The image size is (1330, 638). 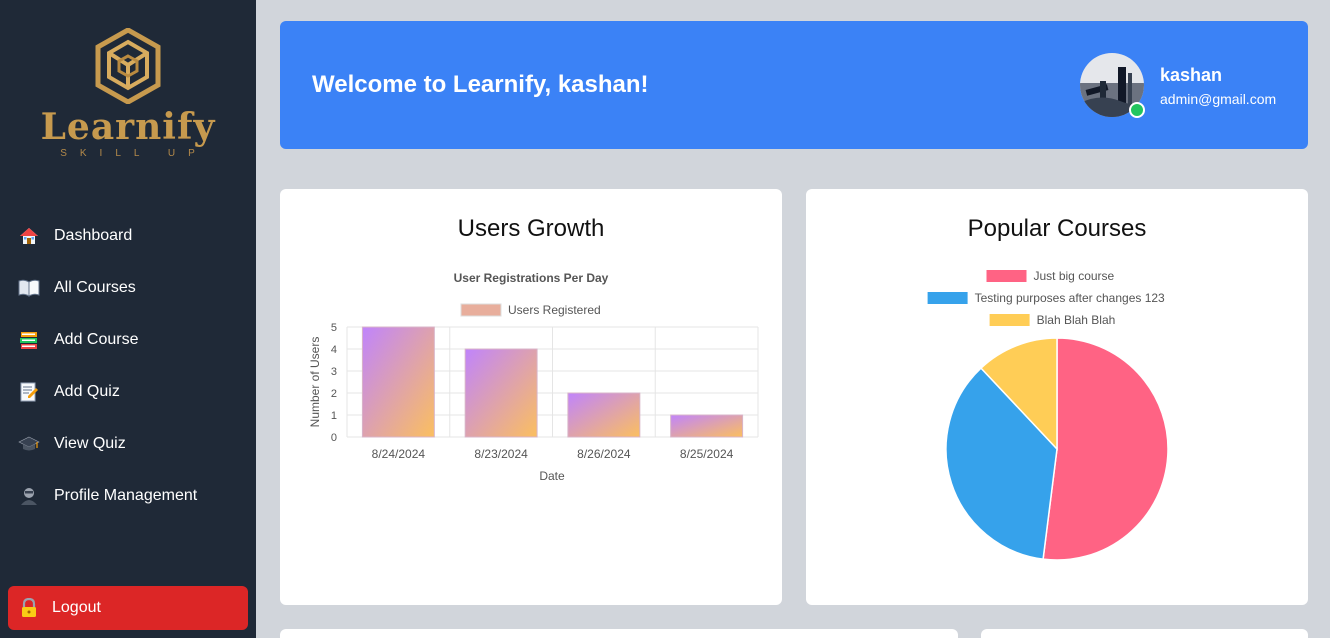 What do you see at coordinates (707, 454) in the screenshot?
I see `x-tick-label: 8/25/2024` at bounding box center [707, 454].